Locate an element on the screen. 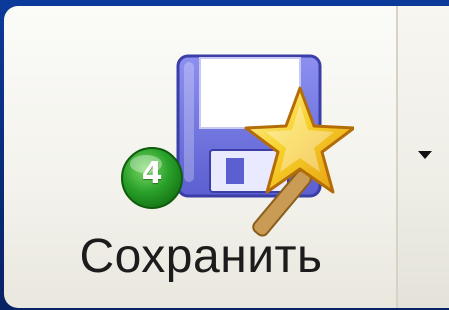 The width and height of the screenshot is (449, 310). key-tip-number: 4 is located at coordinates (152, 173).